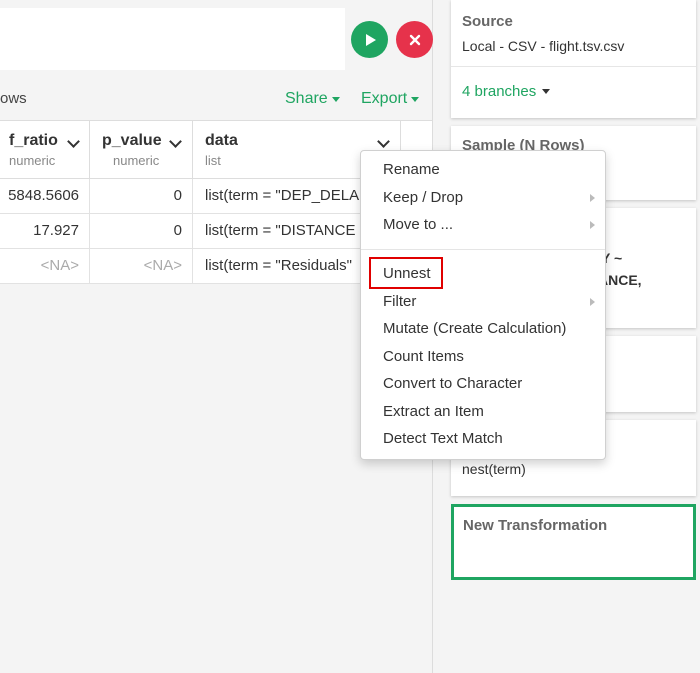 The height and width of the screenshot is (673, 700). I want to click on menu-item-convert-to-character: Convert to Character, so click(483, 384).